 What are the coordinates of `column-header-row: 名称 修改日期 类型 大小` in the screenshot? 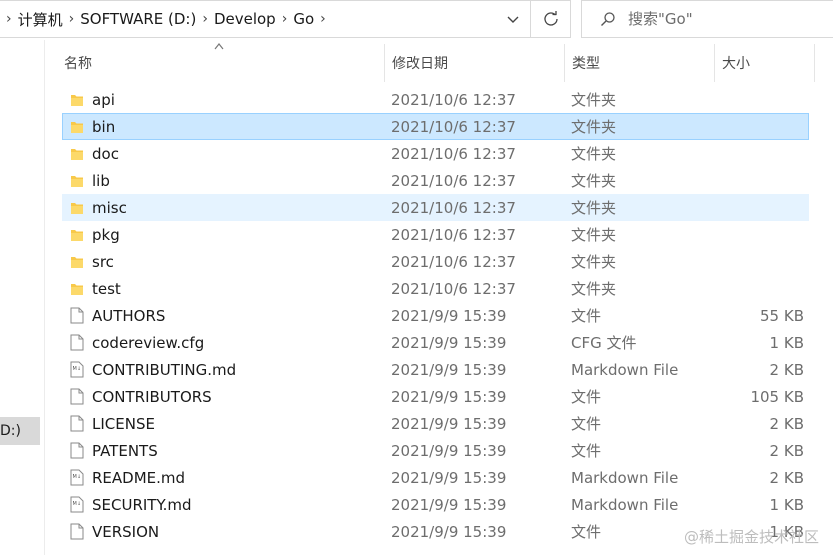 It's located at (439, 62).